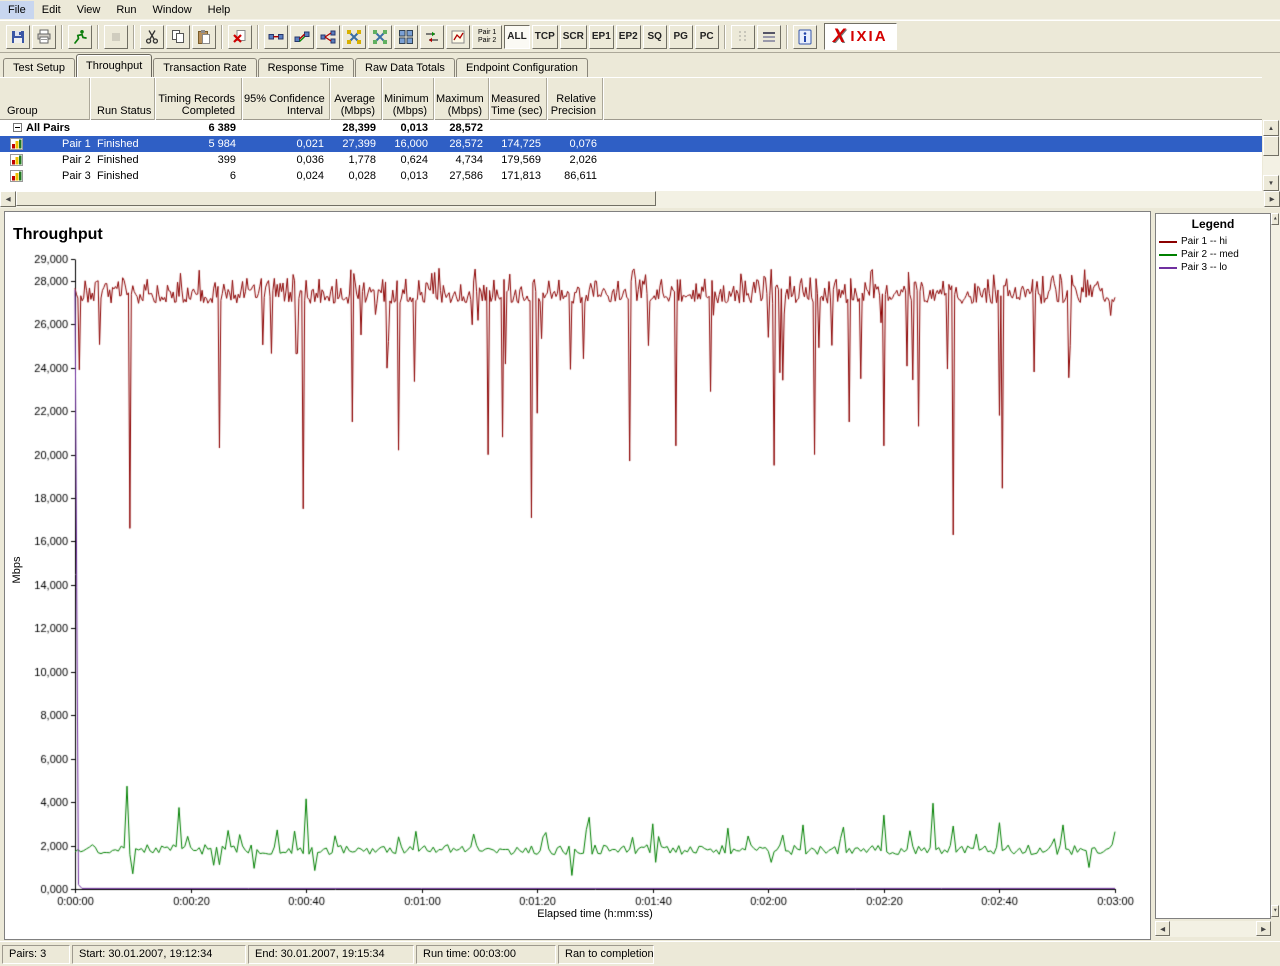  I want to click on column-header-prec: Relative Precision, so click(575, 99).